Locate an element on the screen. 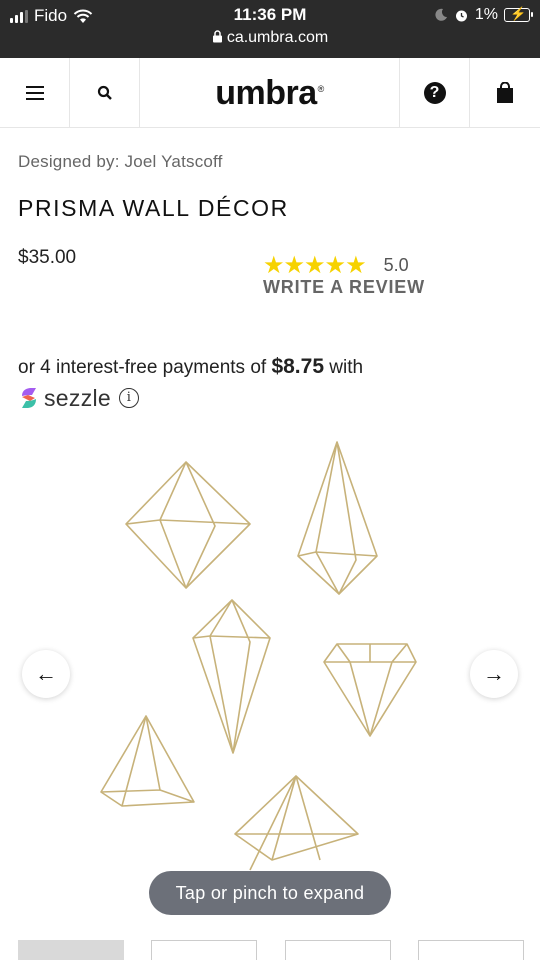 The height and width of the screenshot is (960, 540). registered-mark: ® is located at coordinates (321, 89).